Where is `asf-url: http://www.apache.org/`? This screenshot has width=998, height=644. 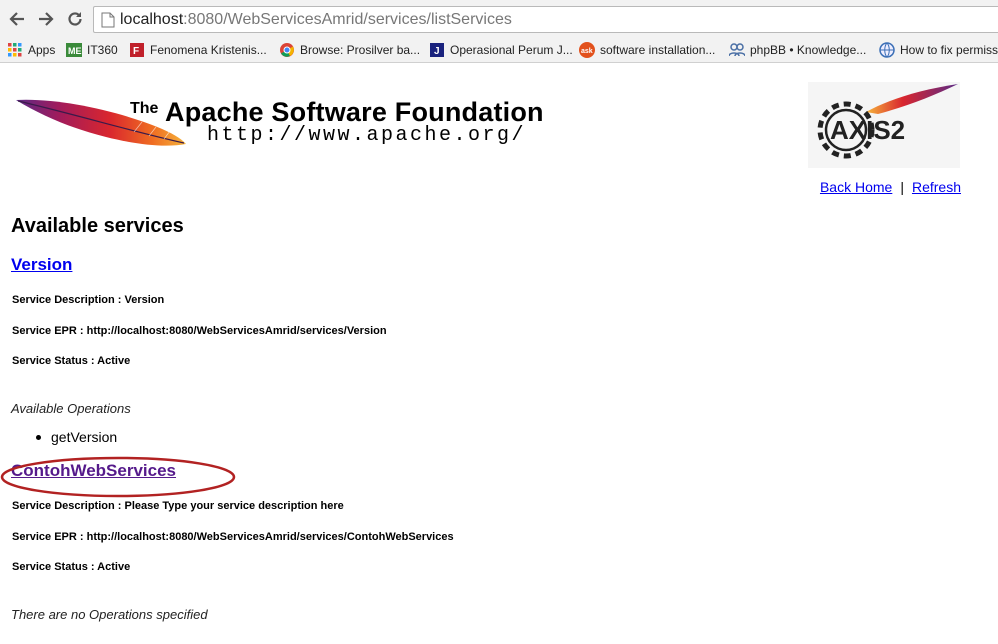
asf-url: http://www.apache.org/ is located at coordinates (367, 135).